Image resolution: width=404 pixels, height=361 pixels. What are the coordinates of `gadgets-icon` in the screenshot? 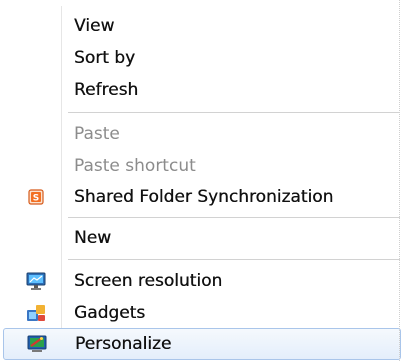 It's located at (36, 313).